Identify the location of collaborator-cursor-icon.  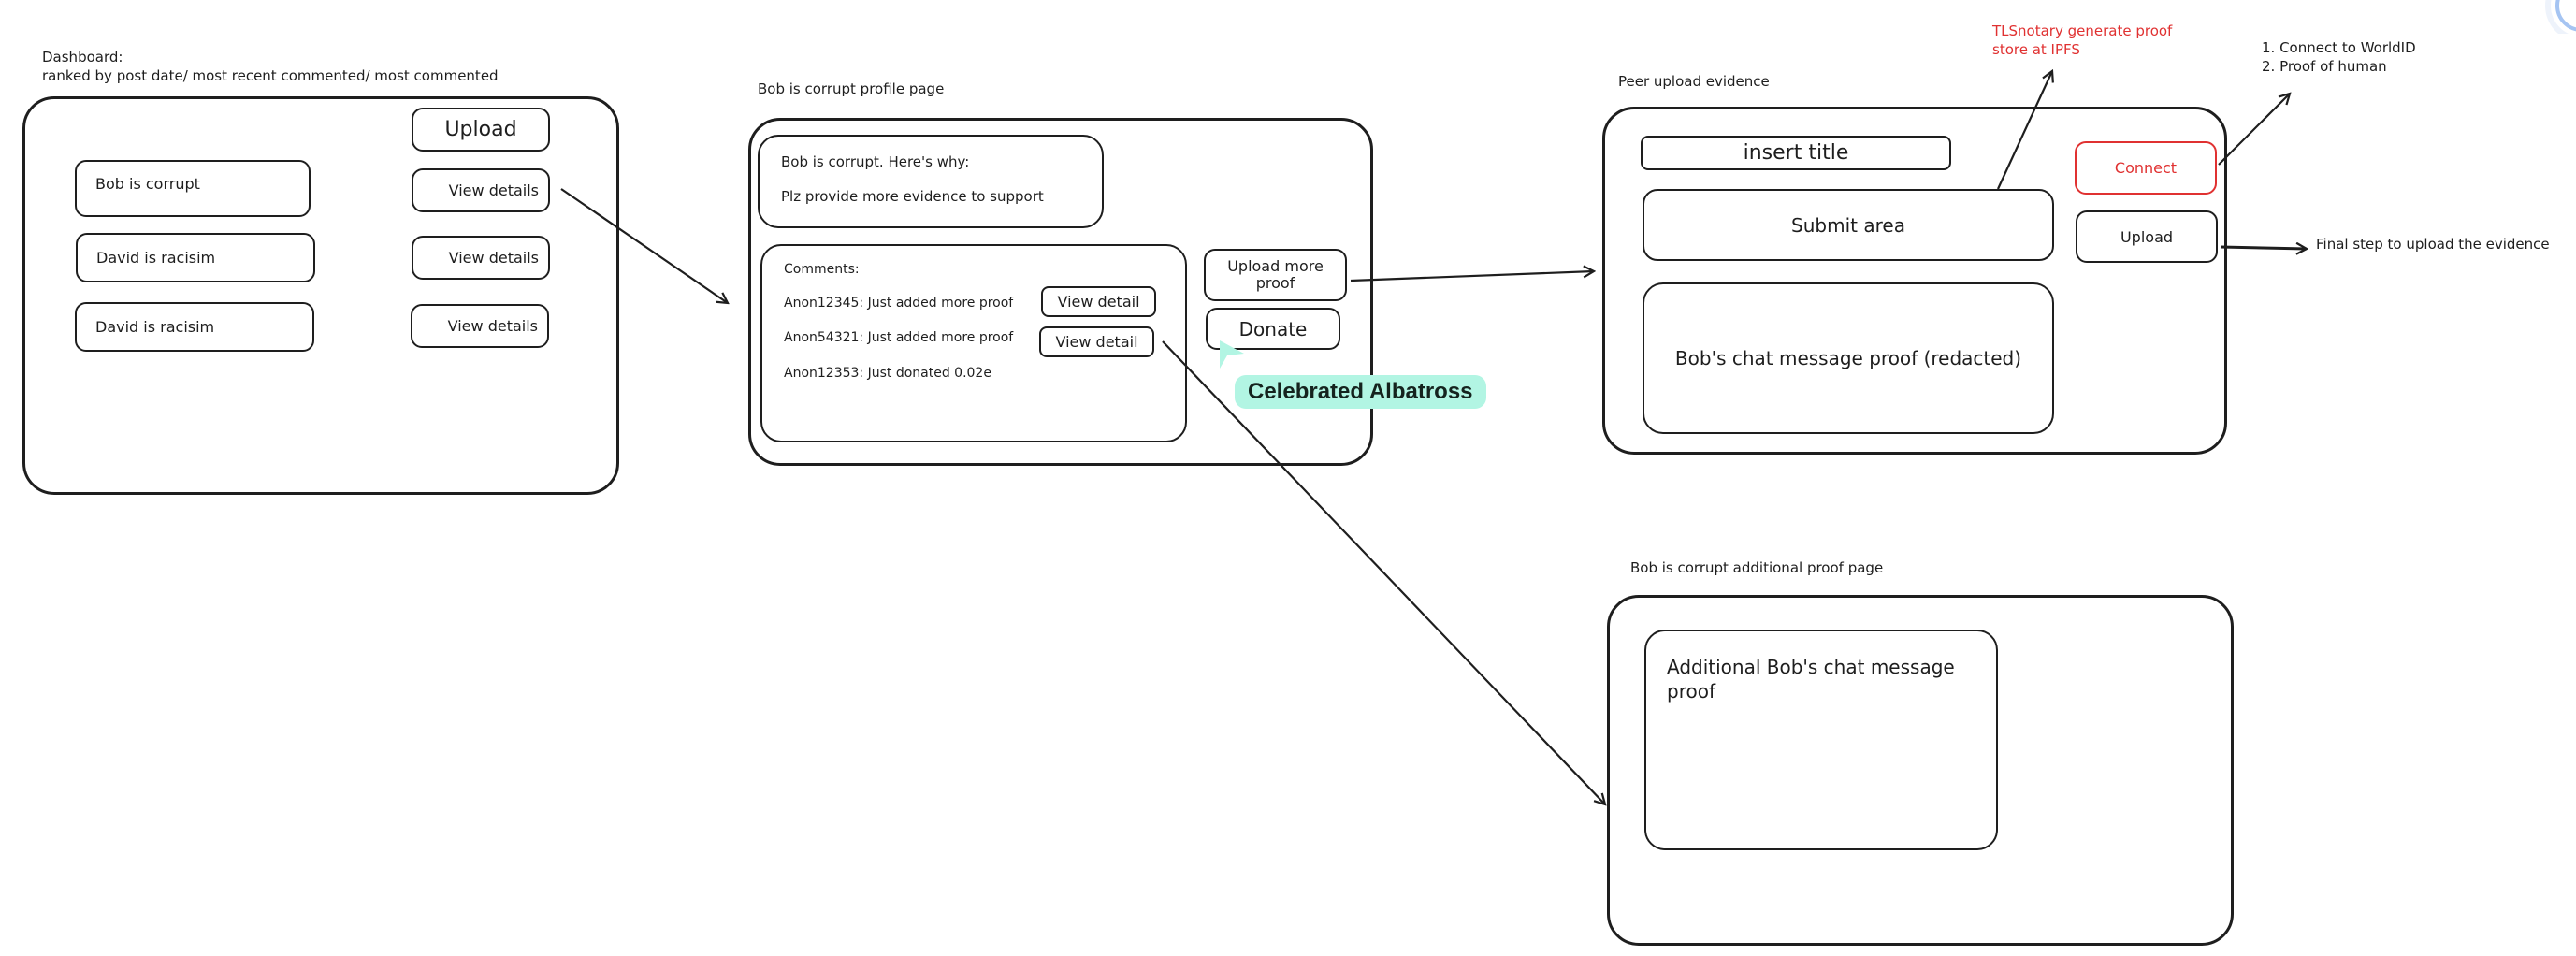
(1232, 354).